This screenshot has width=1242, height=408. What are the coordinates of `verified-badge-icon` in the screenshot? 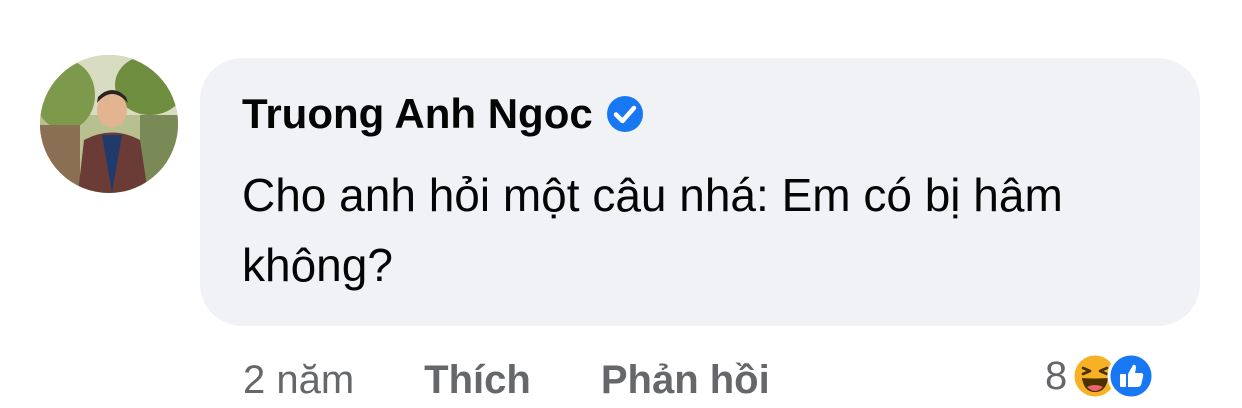 It's located at (625, 114).